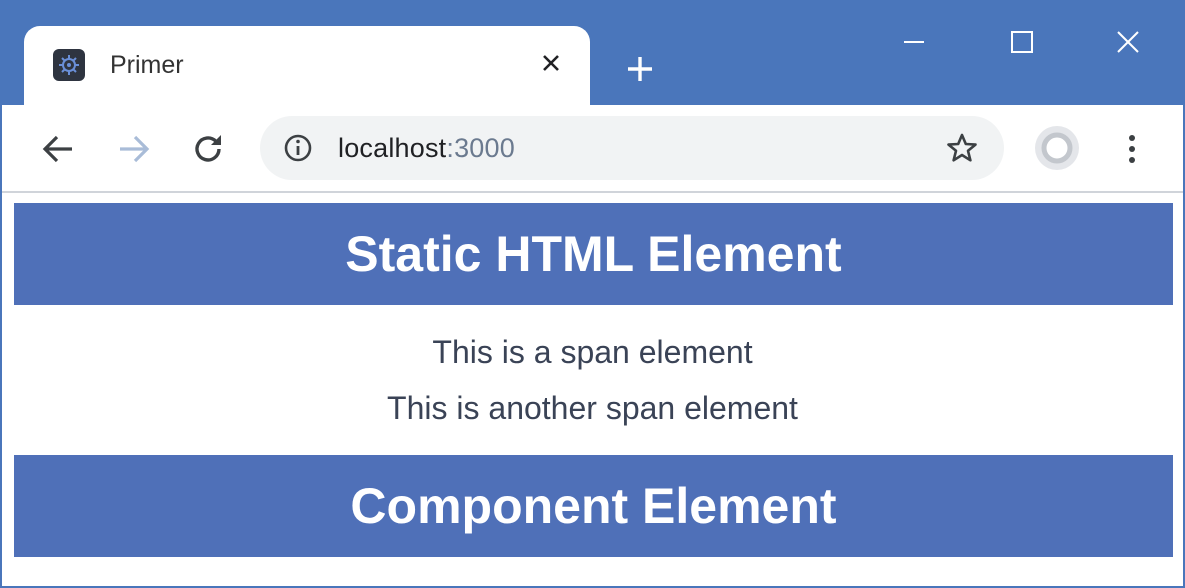 This screenshot has width=1185, height=588. Describe the element at coordinates (592, 352) in the screenshot. I see `span-element-1: This is a span element` at that location.